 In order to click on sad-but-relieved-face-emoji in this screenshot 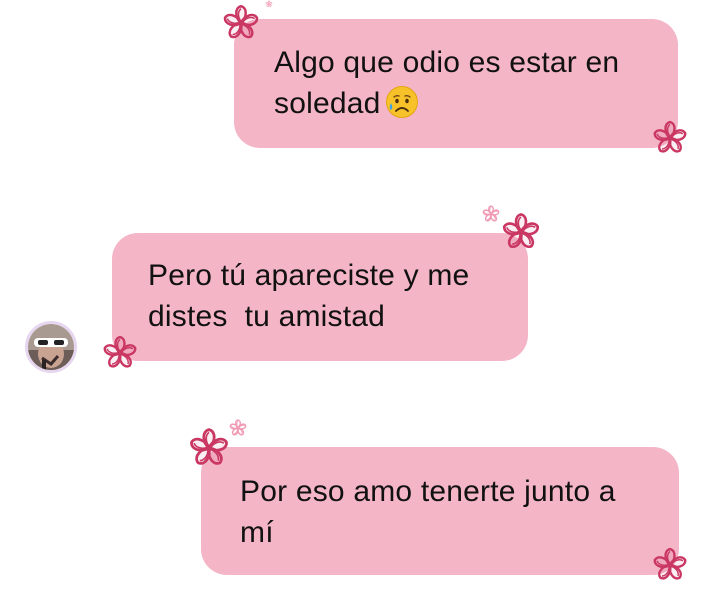, I will do `click(402, 102)`.